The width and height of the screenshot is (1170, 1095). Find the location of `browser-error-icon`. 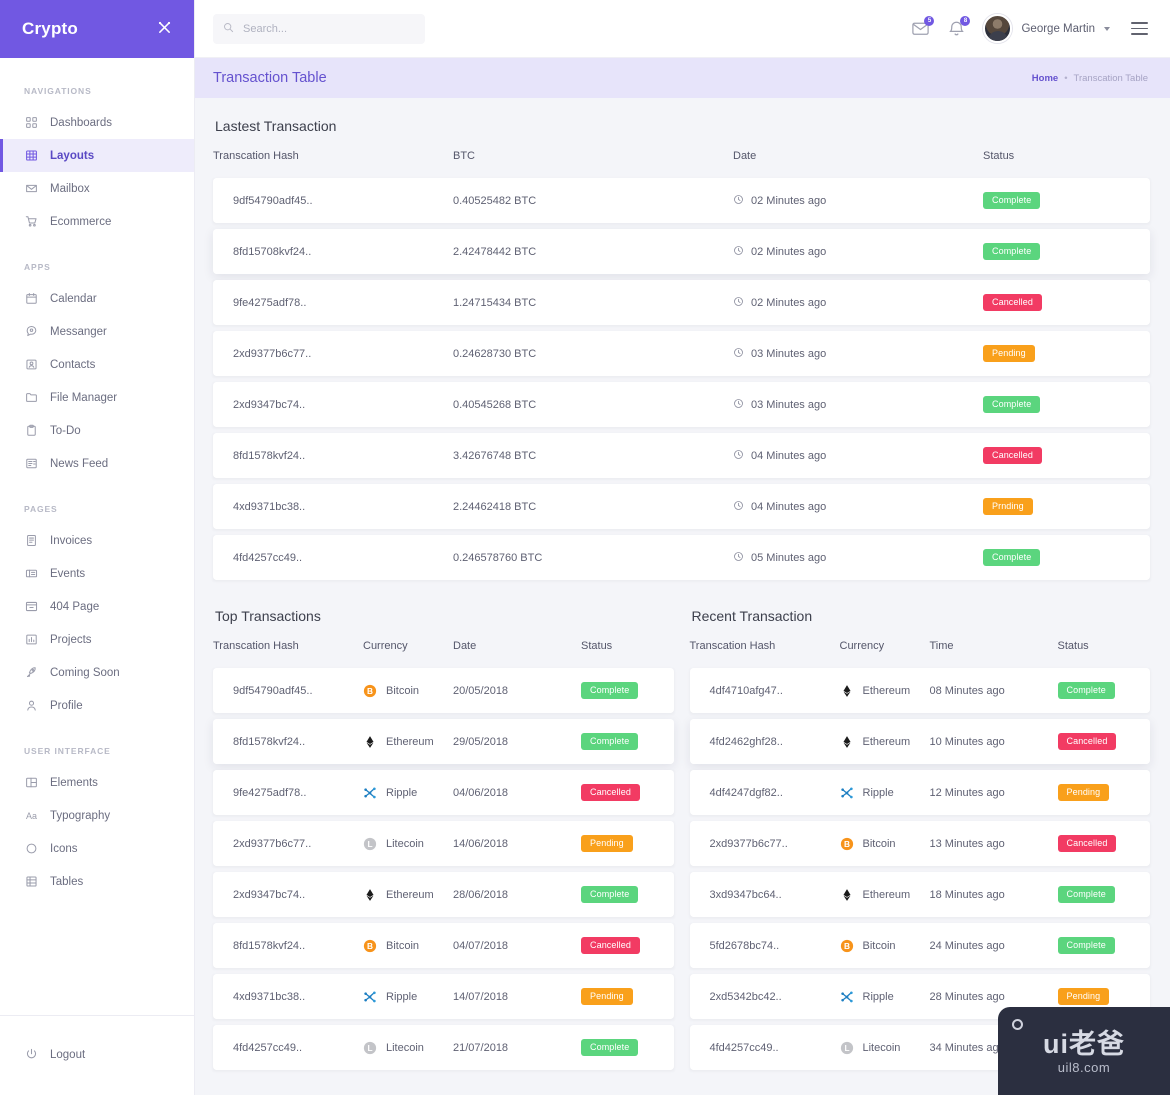

browser-error-icon is located at coordinates (31, 607).